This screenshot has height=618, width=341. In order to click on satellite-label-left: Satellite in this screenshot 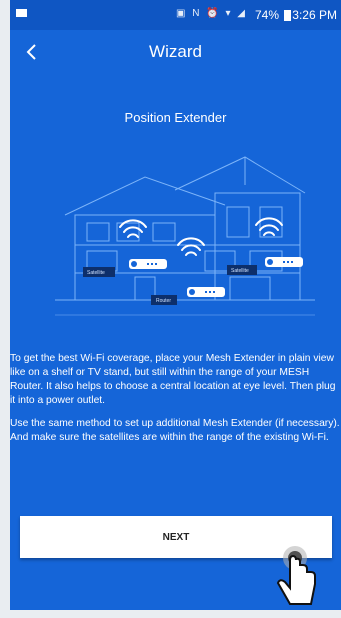, I will do `click(96, 273)`.